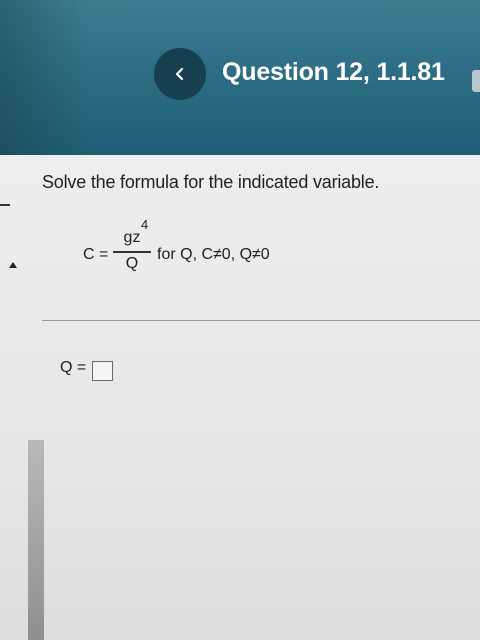  I want to click on fraction-numerator: gz 4, so click(132, 233).